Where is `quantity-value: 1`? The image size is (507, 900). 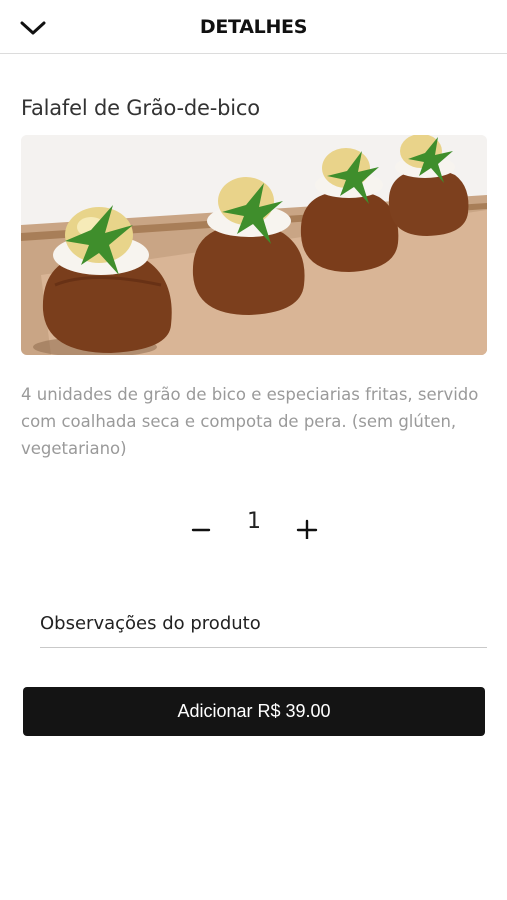
quantity-value: 1 is located at coordinates (254, 521).